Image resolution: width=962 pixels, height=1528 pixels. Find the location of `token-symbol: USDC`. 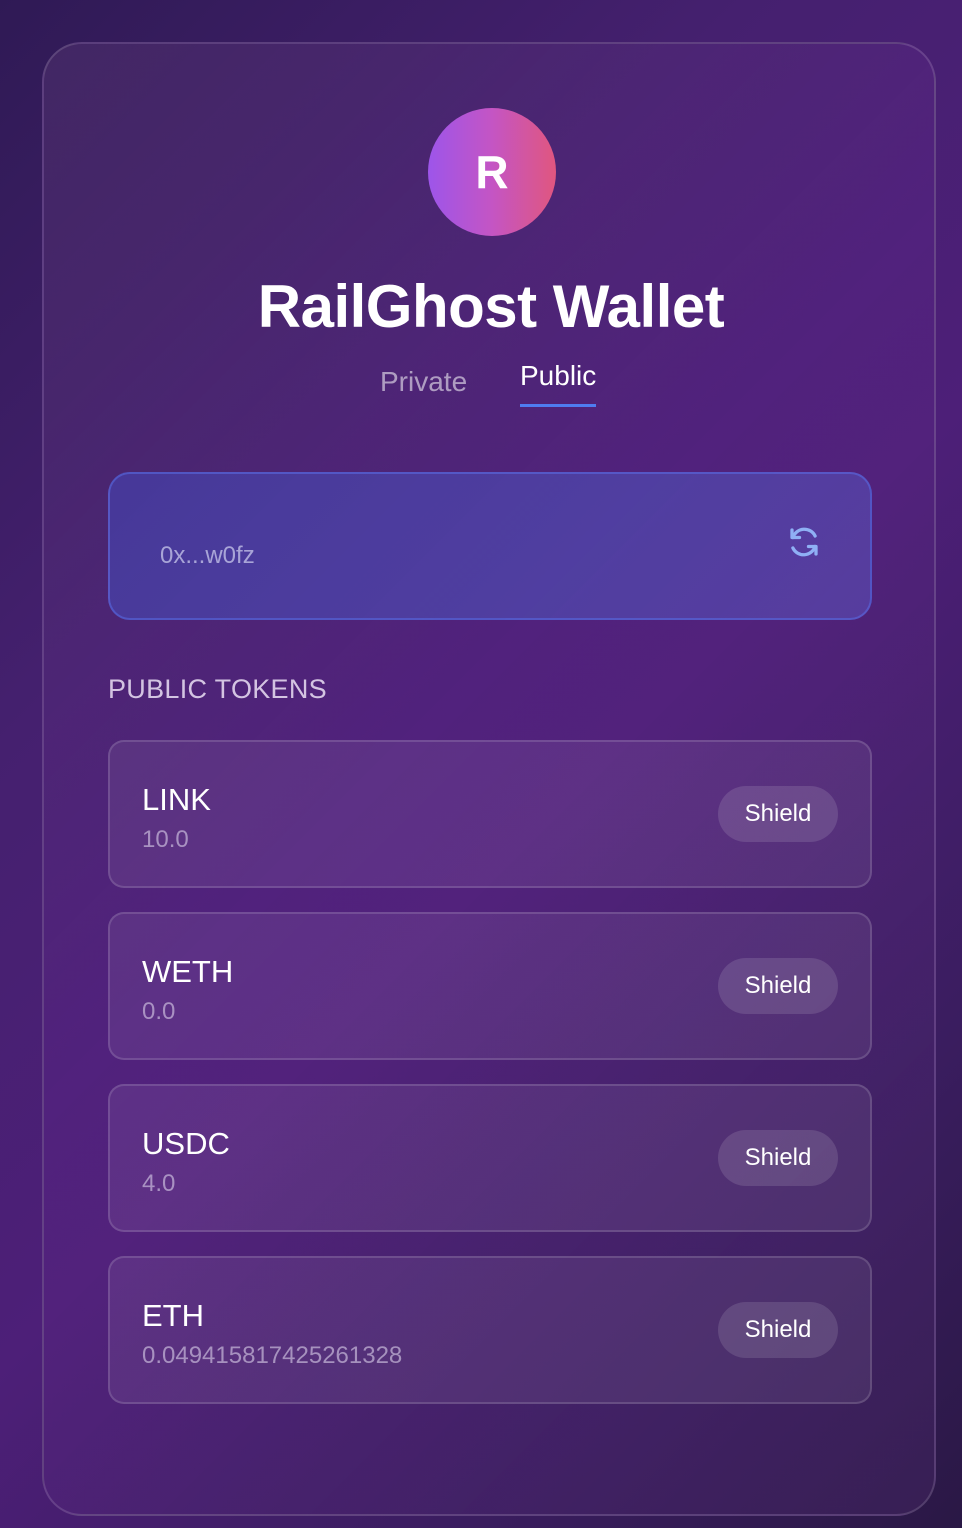

token-symbol: USDC is located at coordinates (186, 1143).